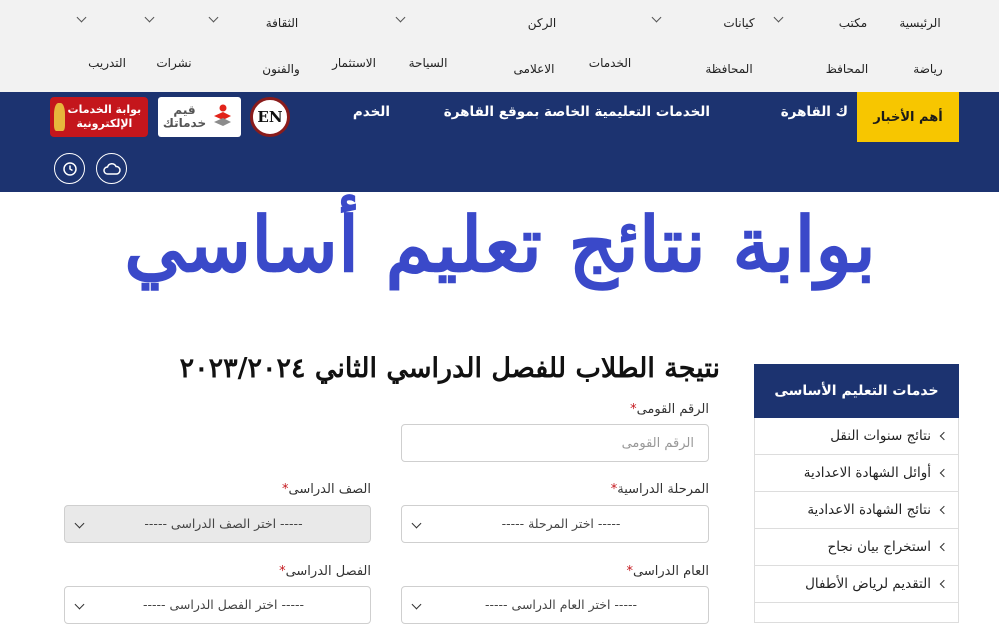 This screenshot has height=624, width=999. What do you see at coordinates (868, 584) in the screenshot?
I see `sidebar-item-label: التقديم لرياض الأطفال` at bounding box center [868, 584].